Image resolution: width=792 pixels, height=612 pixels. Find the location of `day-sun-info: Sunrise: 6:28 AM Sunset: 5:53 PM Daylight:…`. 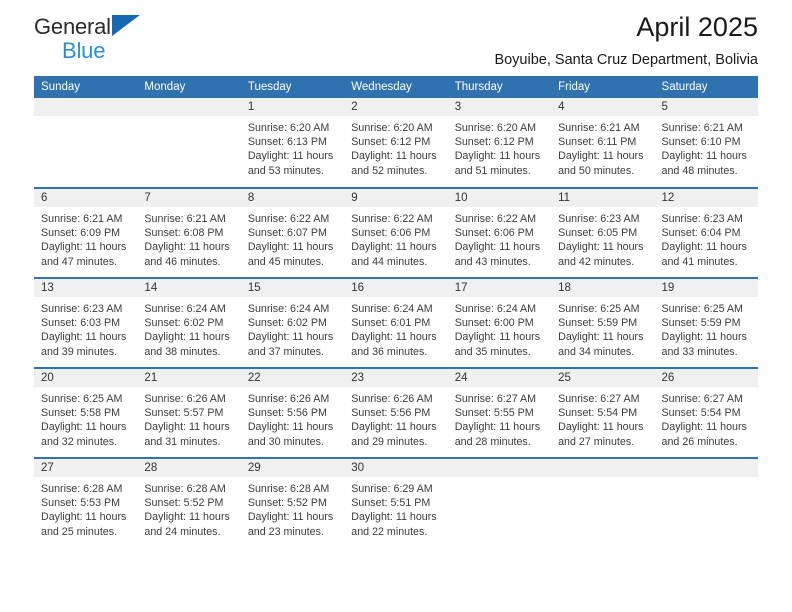

day-sun-info: Sunrise: 6:28 AM Sunset: 5:53 PM Daylight:… is located at coordinates (85, 508).